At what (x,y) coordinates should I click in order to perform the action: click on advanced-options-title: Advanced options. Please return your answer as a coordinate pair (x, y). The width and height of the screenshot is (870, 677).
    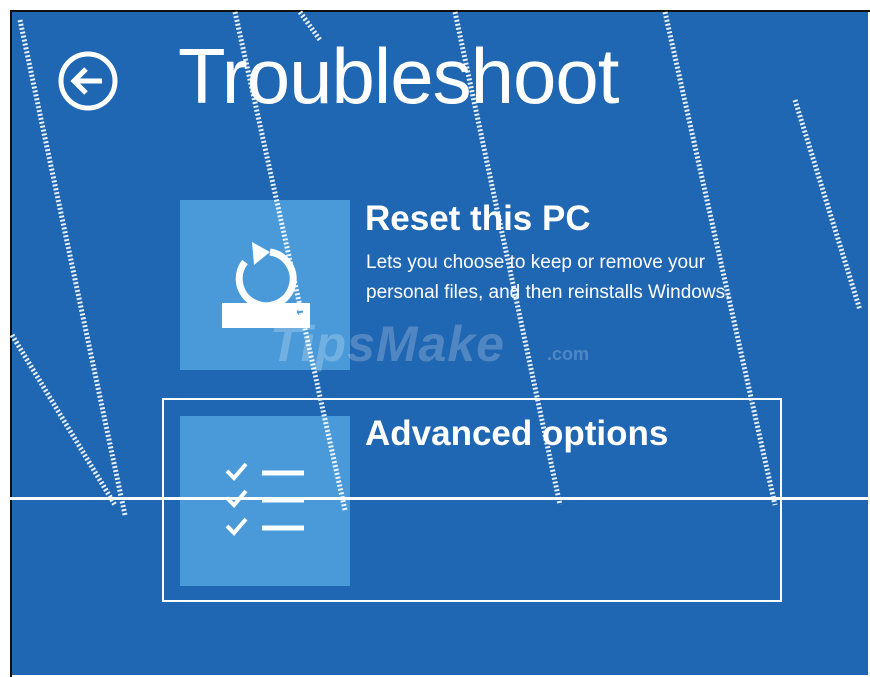
    Looking at the image, I should click on (517, 433).